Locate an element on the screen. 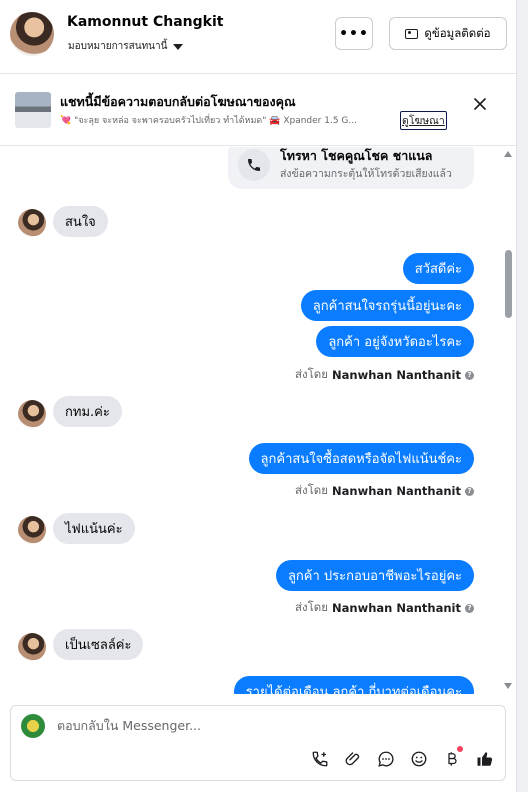  contact-card-icon is located at coordinates (412, 33).